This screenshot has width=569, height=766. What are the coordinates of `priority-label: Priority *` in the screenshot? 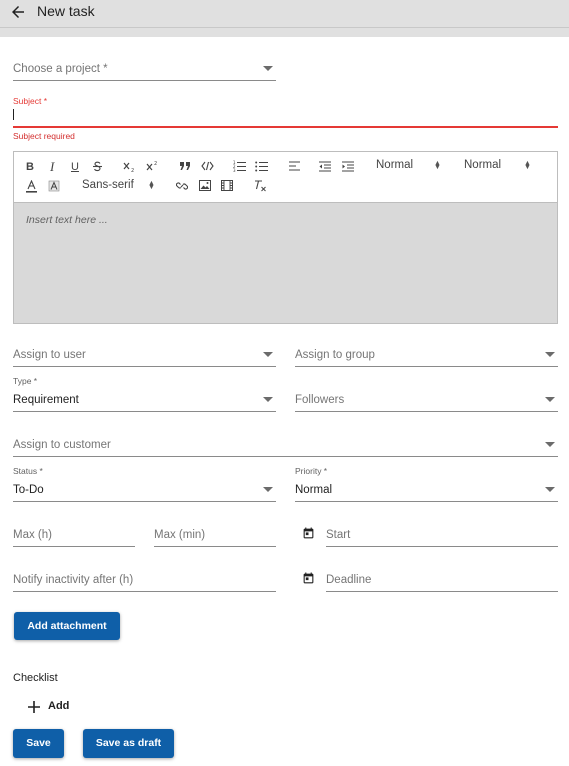 It's located at (311, 471).